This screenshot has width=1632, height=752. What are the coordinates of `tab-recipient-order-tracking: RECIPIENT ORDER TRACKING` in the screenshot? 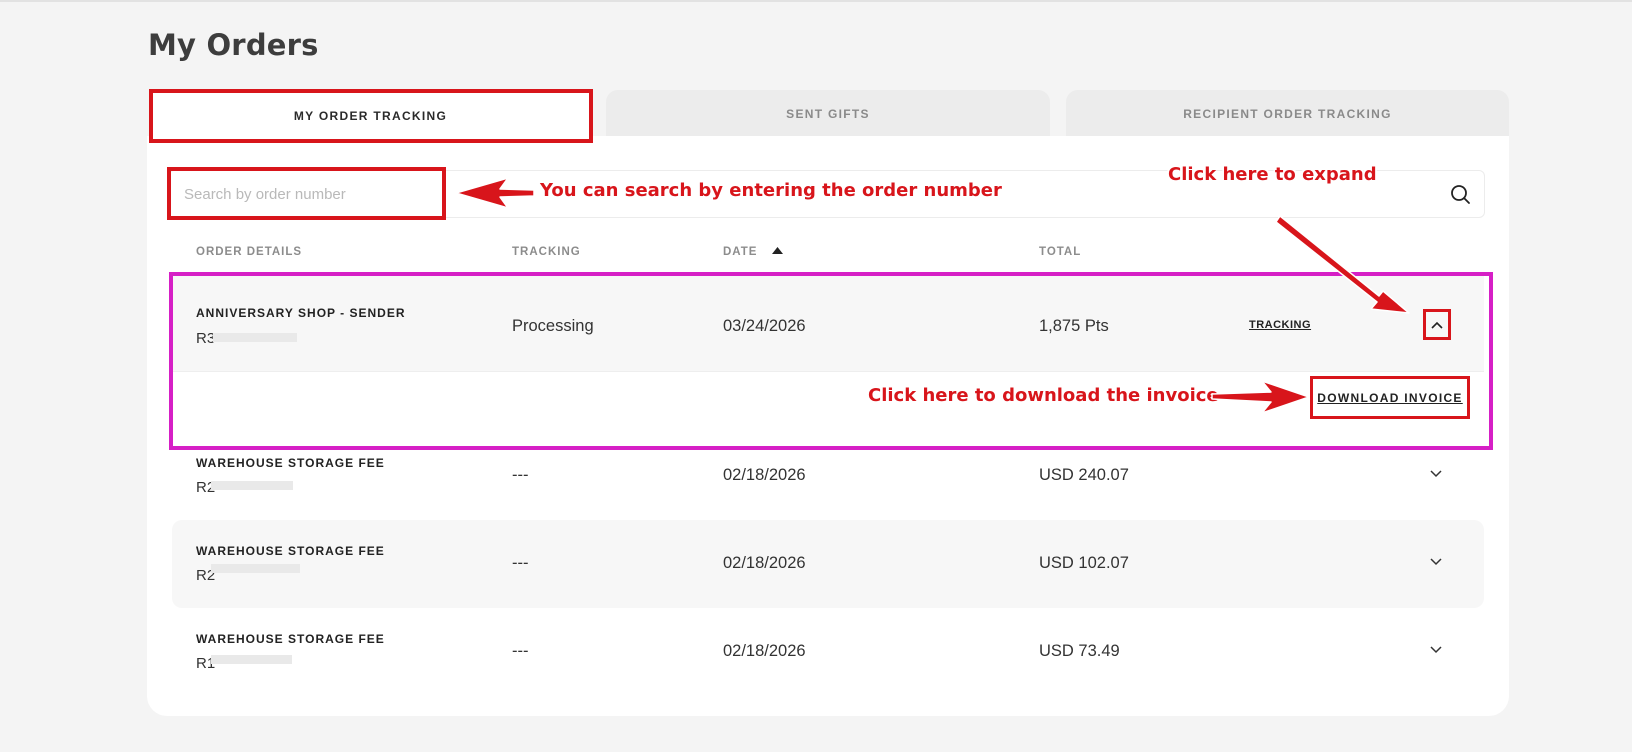 It's located at (1287, 114).